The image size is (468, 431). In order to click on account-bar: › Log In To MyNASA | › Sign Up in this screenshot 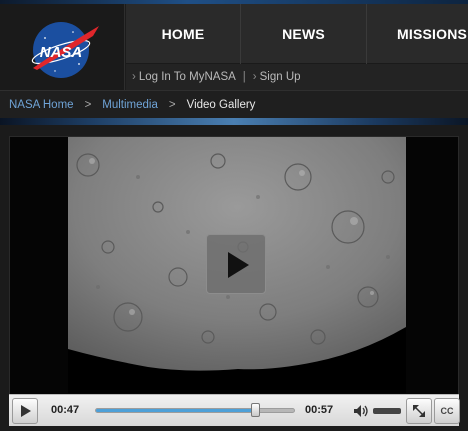, I will do `click(297, 77)`.